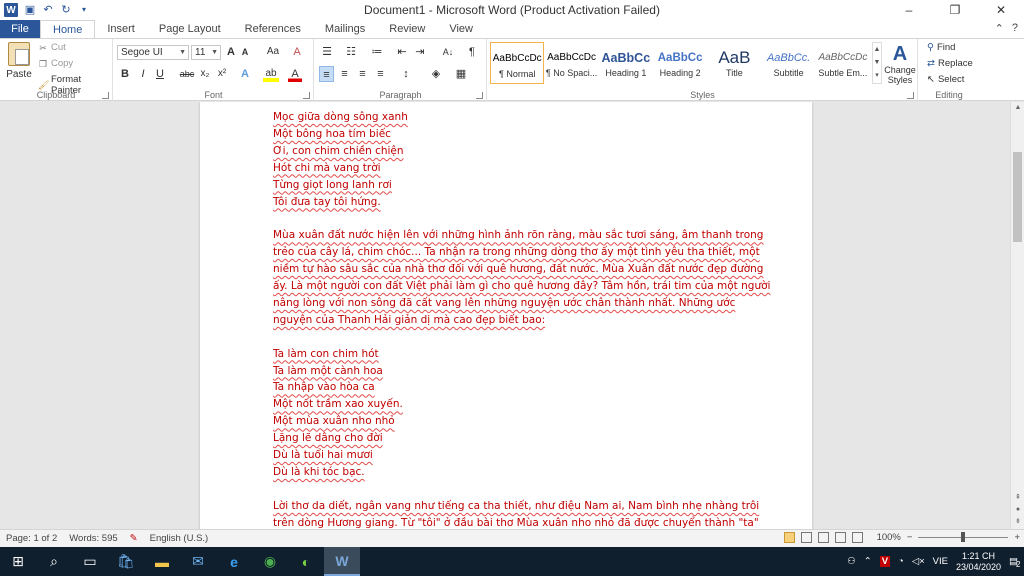  I want to click on minimize-ribbon-icon: ⌃, so click(999, 28).